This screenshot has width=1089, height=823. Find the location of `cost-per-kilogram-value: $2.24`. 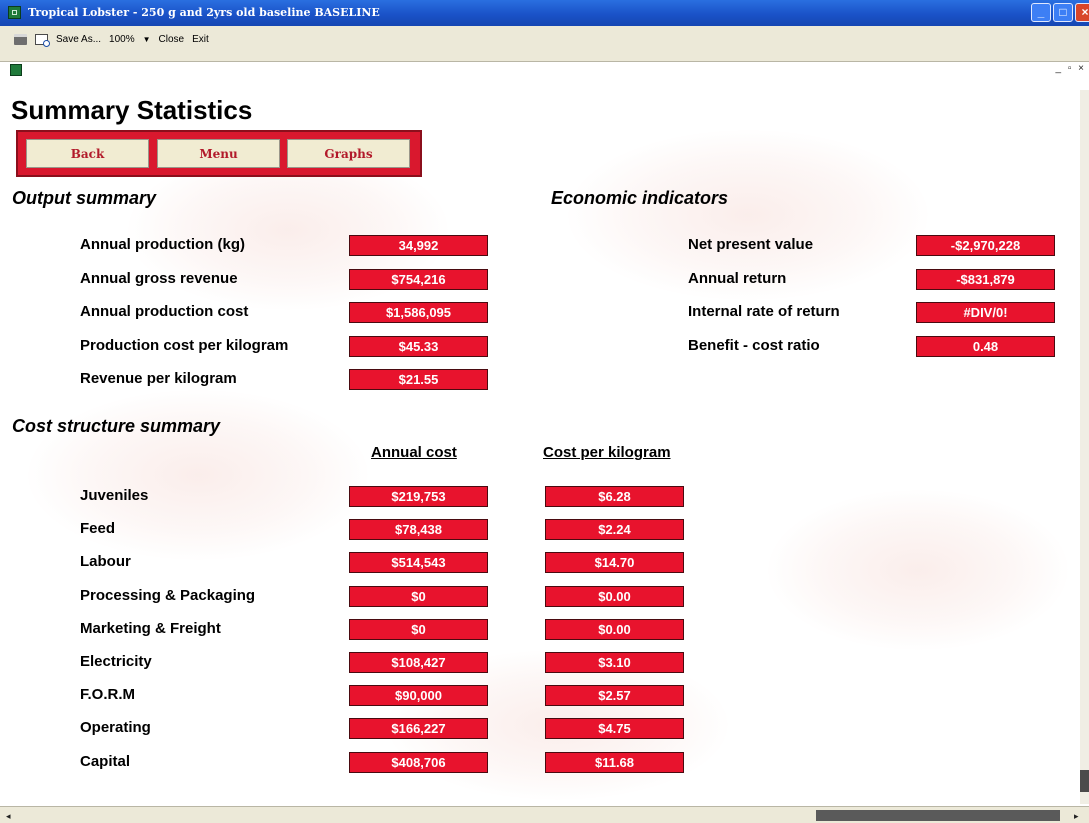

cost-per-kilogram-value: $2.24 is located at coordinates (614, 530).